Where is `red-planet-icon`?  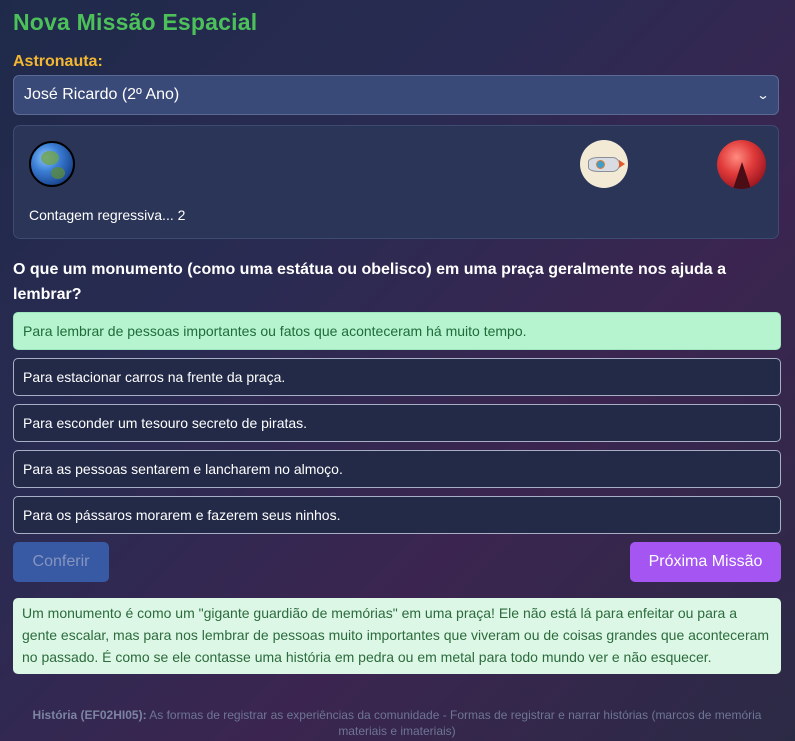
red-planet-icon is located at coordinates (741, 164).